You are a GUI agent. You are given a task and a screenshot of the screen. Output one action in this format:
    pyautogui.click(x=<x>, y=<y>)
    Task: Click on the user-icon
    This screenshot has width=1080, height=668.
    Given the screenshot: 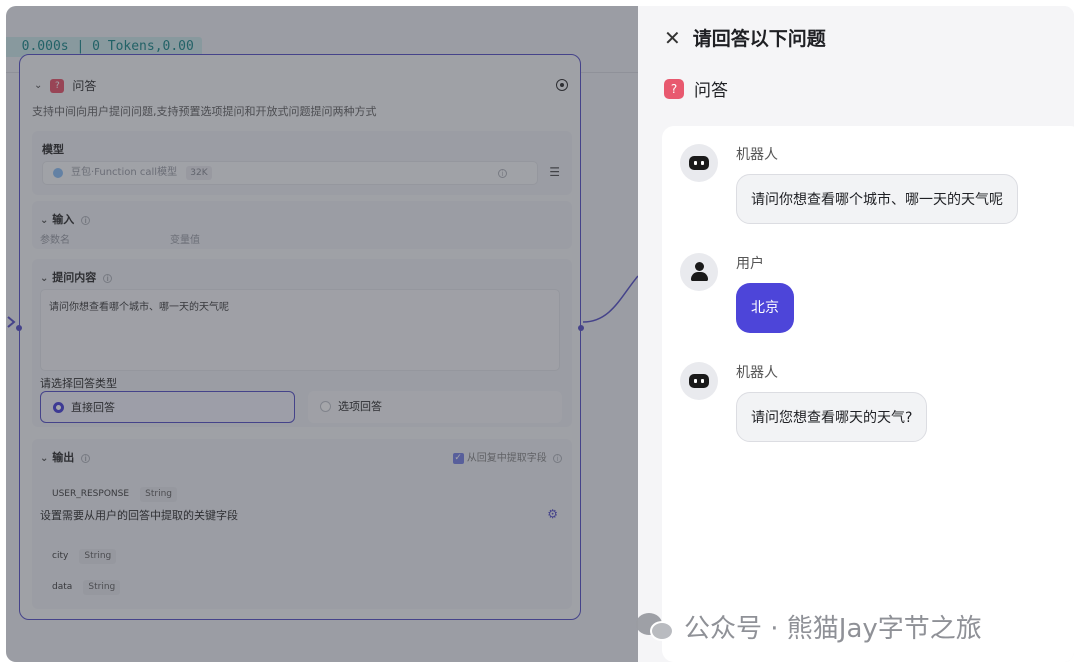 What is the action you would take?
    pyautogui.click(x=699, y=266)
    